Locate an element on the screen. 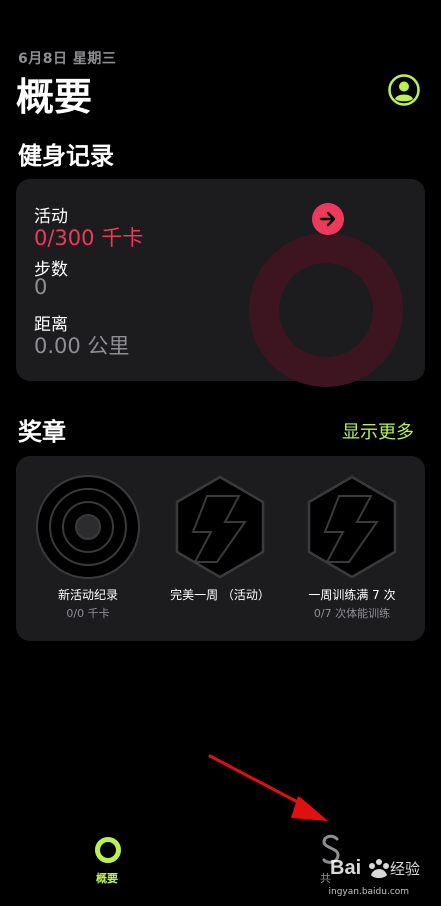  award-progress: 0/7 次体能训练 is located at coordinates (352, 613).